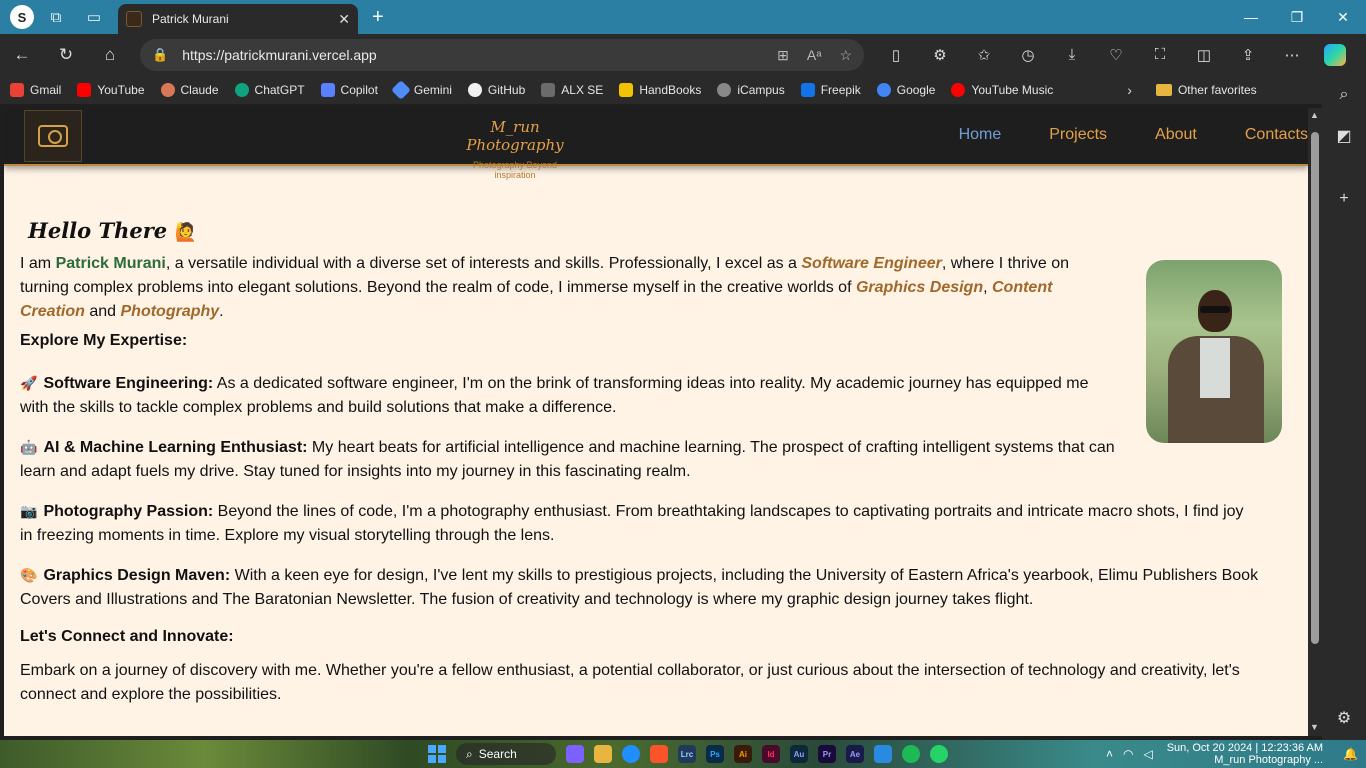  Describe the element at coordinates (1078, 135) in the screenshot. I see `nav-projects: Projects` at that location.